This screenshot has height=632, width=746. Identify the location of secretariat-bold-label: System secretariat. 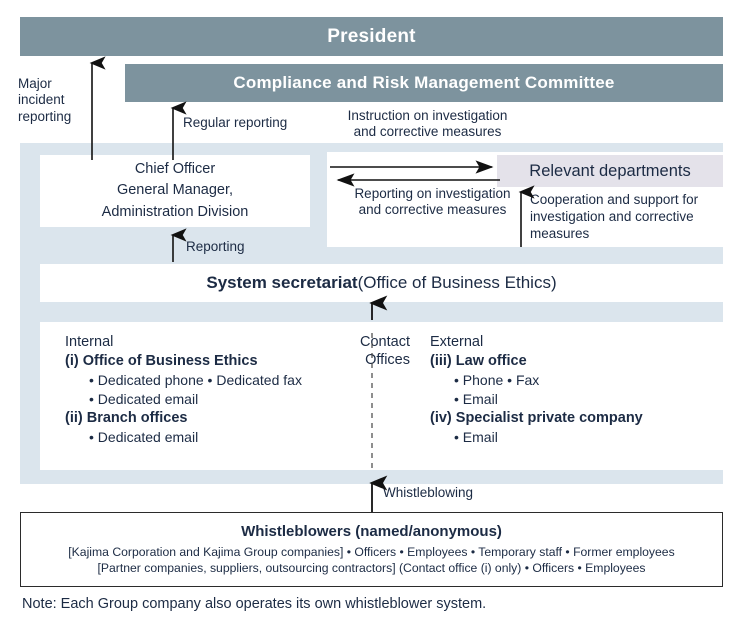
(282, 282).